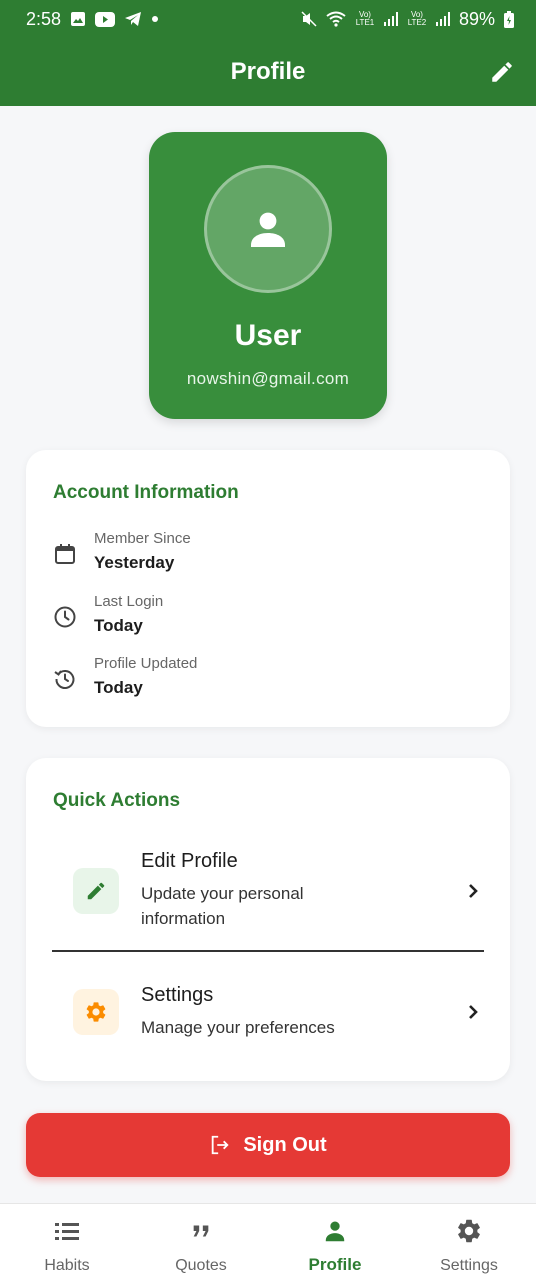 The width and height of the screenshot is (536, 1280). What do you see at coordinates (134, 562) in the screenshot?
I see `info-value: Yesterday` at bounding box center [134, 562].